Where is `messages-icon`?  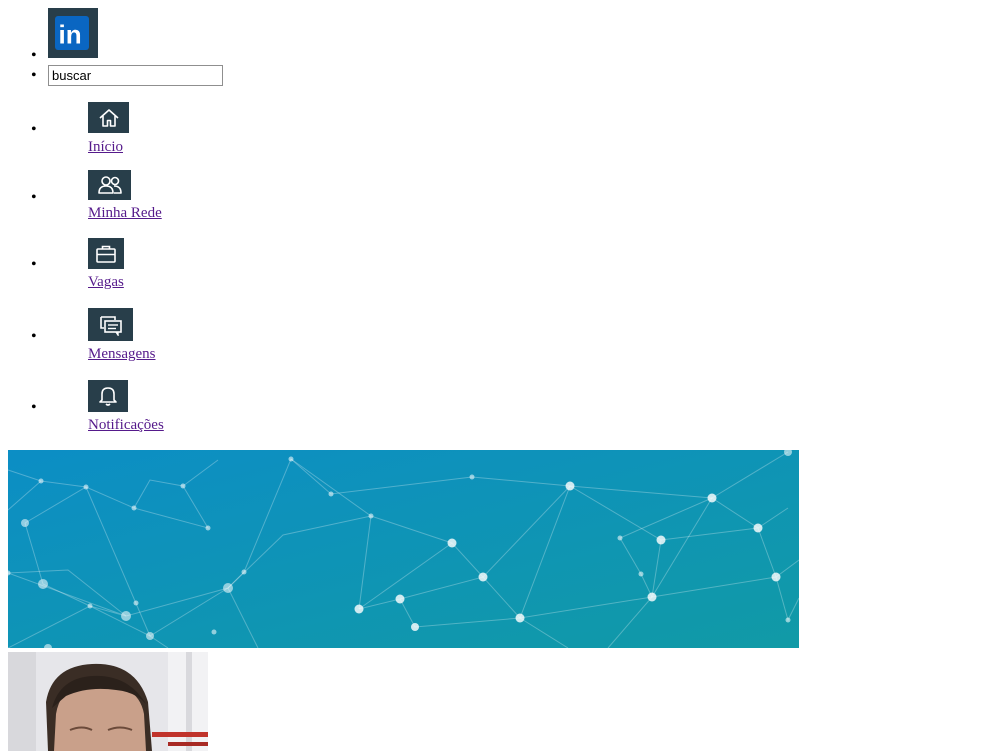
messages-icon is located at coordinates (110, 324).